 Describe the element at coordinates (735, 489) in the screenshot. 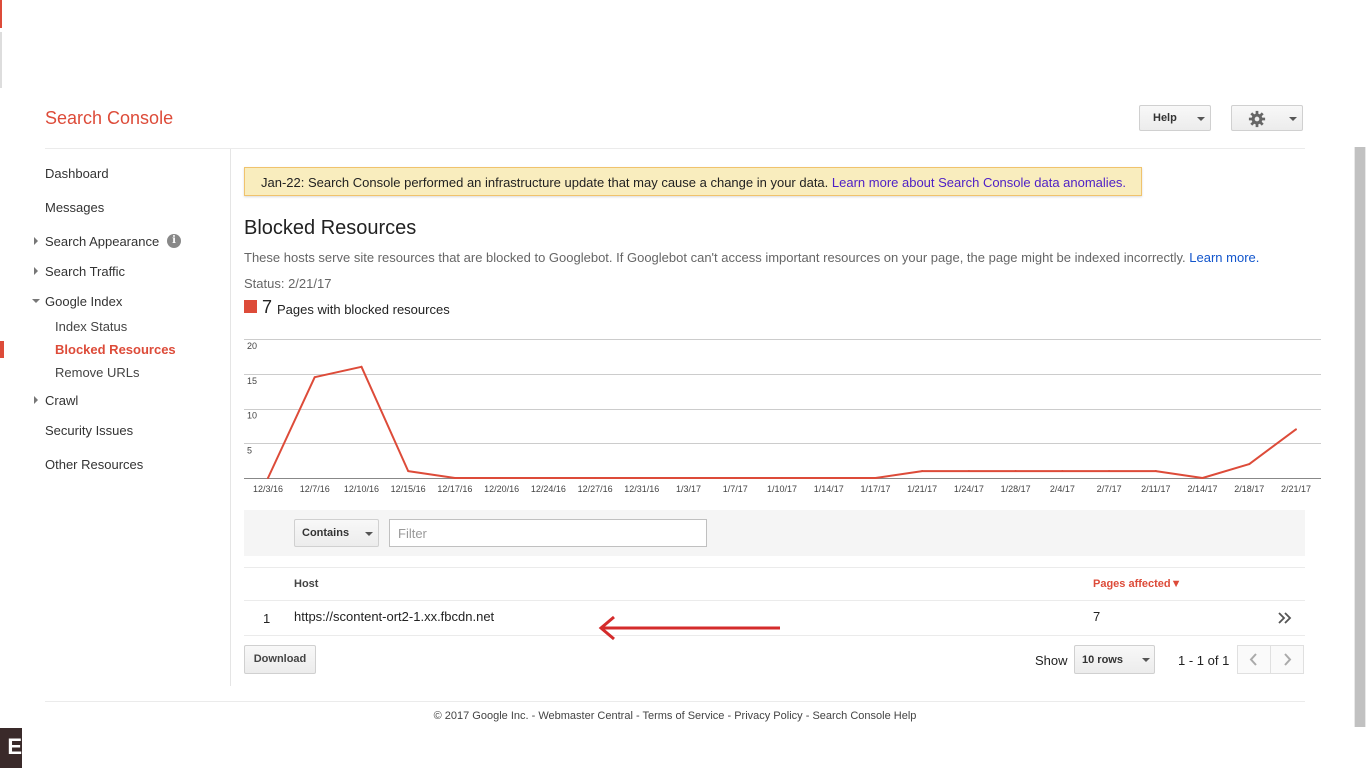

I see `x-tick-label: 1/7/17` at that location.